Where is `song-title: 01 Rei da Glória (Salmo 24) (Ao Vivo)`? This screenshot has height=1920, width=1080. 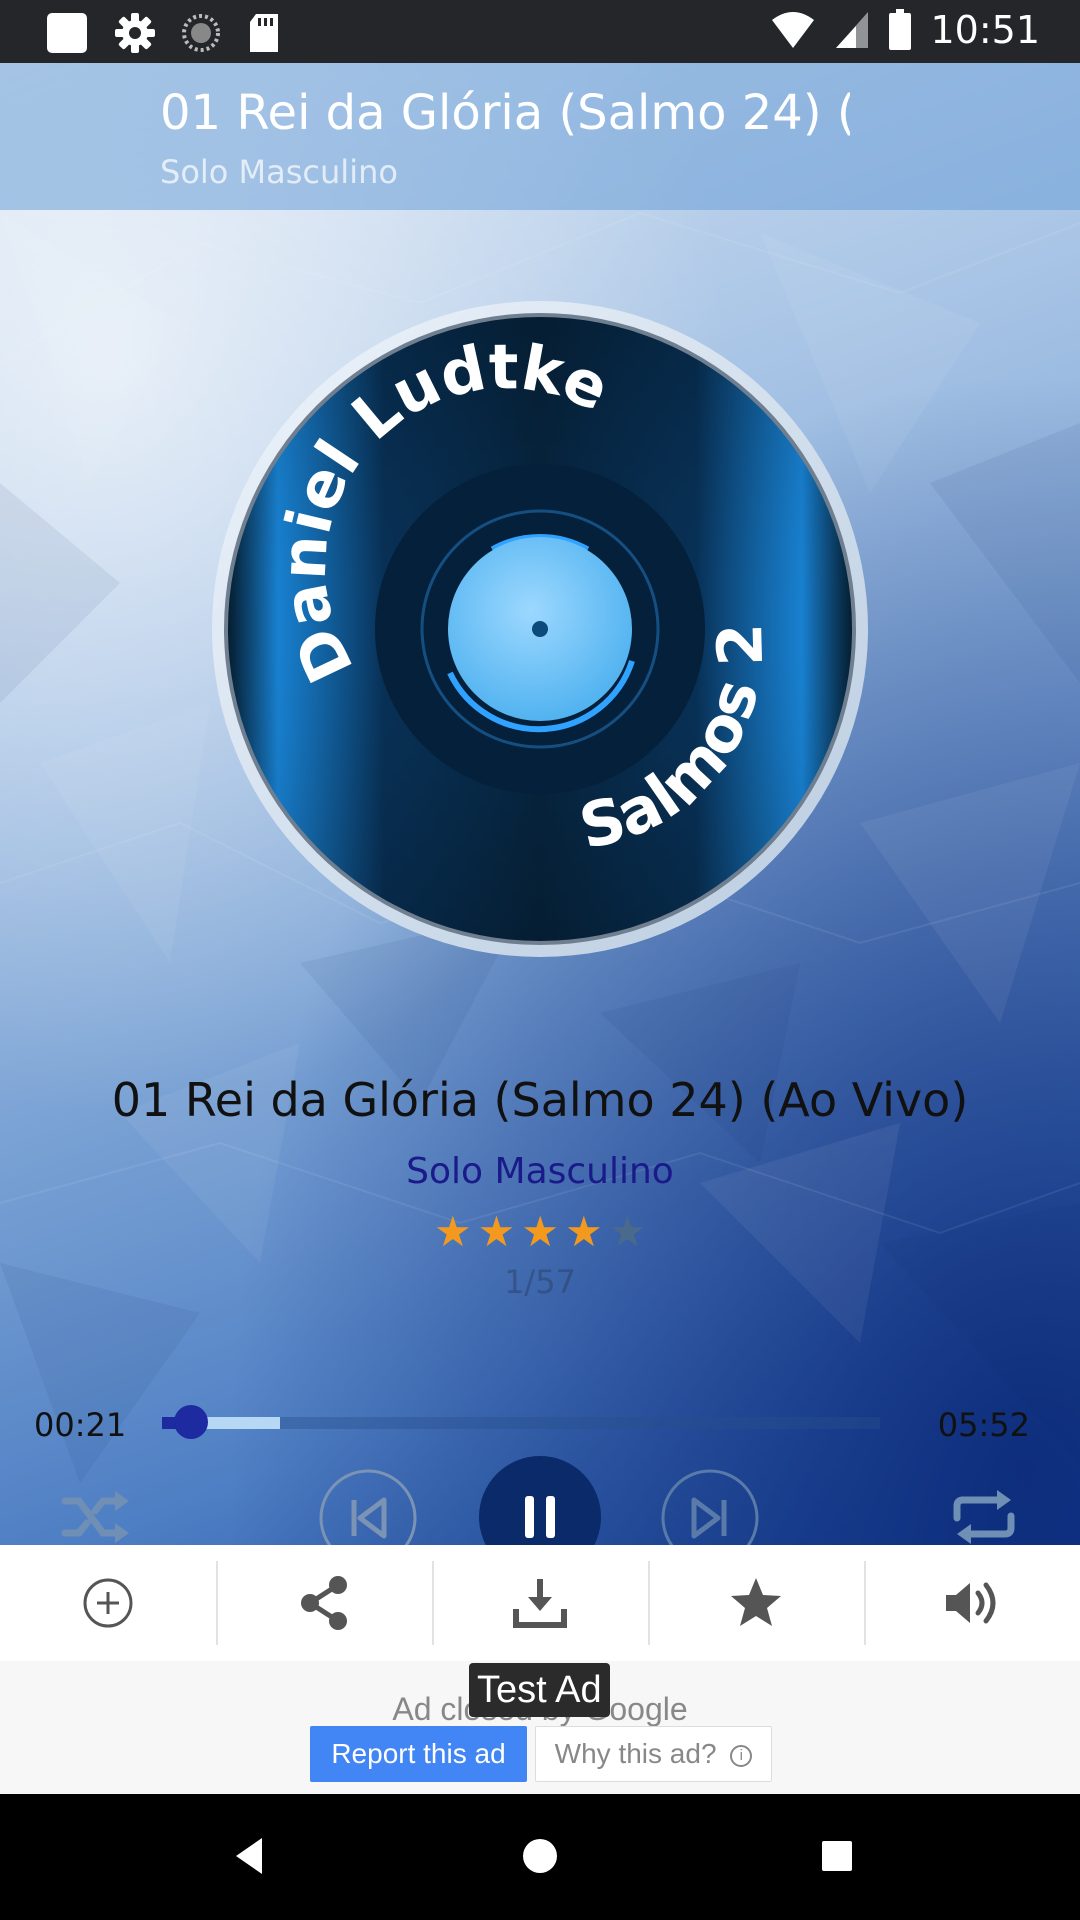 song-title: 01 Rei da Glória (Salmo 24) (Ao Vivo) is located at coordinates (540, 1100).